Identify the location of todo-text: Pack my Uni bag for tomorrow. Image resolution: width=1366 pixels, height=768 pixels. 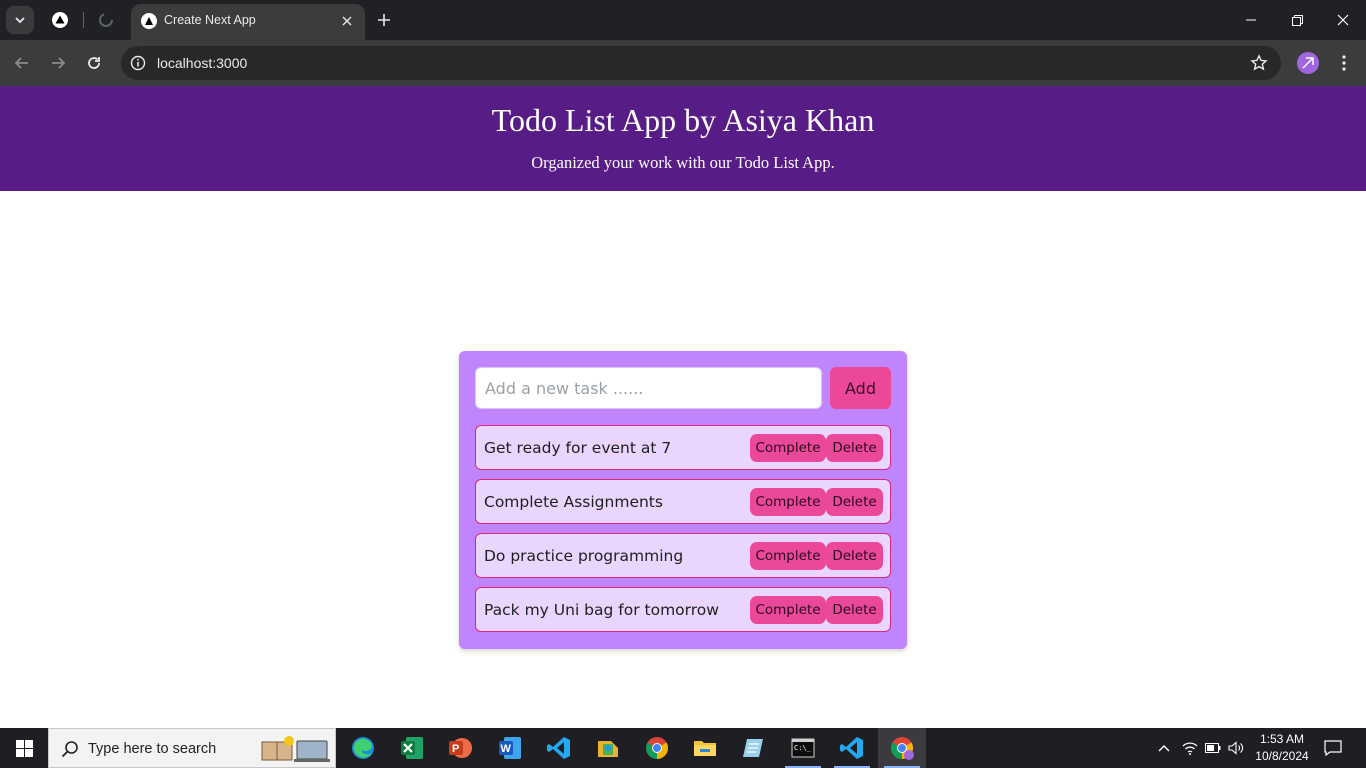
(601, 610).